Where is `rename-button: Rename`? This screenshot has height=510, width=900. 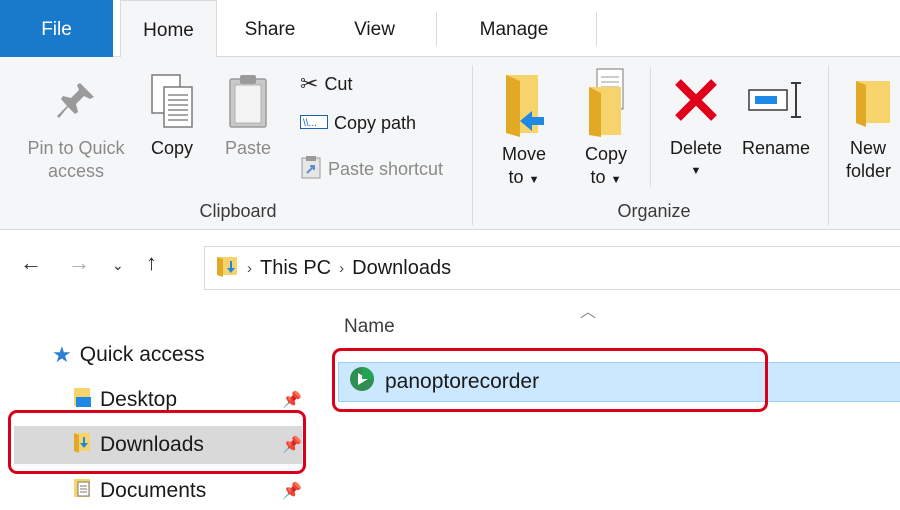
rename-button: Rename is located at coordinates (776, 118).